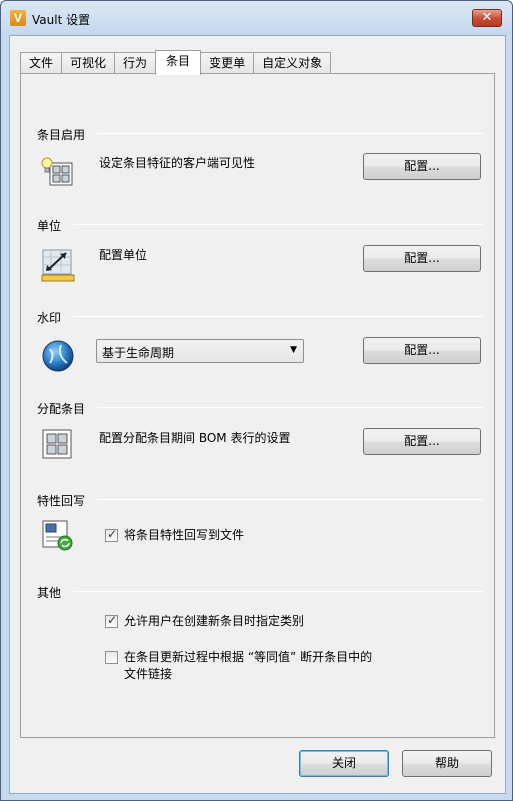  I want to click on title-bar: V Vault 设置 ✕, so click(256, 18).